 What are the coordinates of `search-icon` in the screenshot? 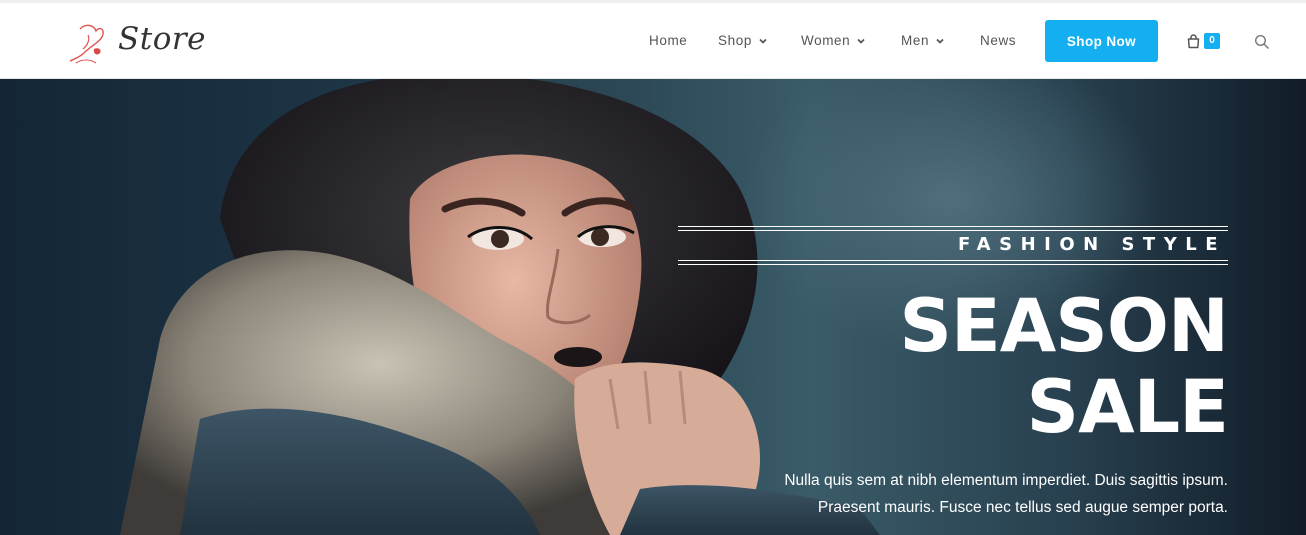 It's located at (1262, 42).